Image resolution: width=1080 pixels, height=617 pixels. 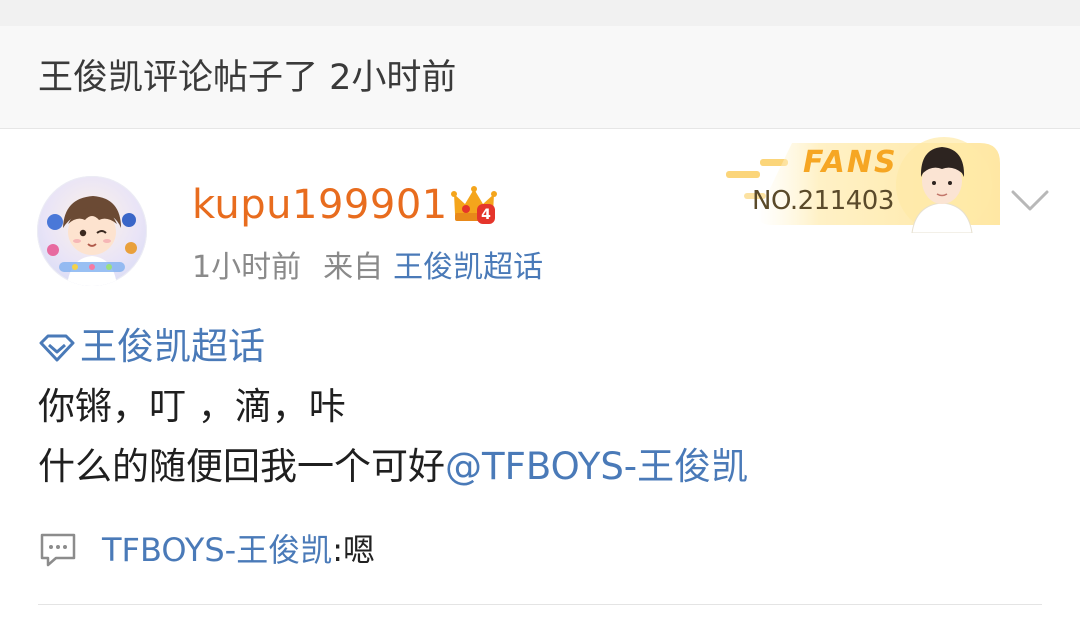 I want to click on fans-badge-number: NO.211403, so click(x=823, y=201).